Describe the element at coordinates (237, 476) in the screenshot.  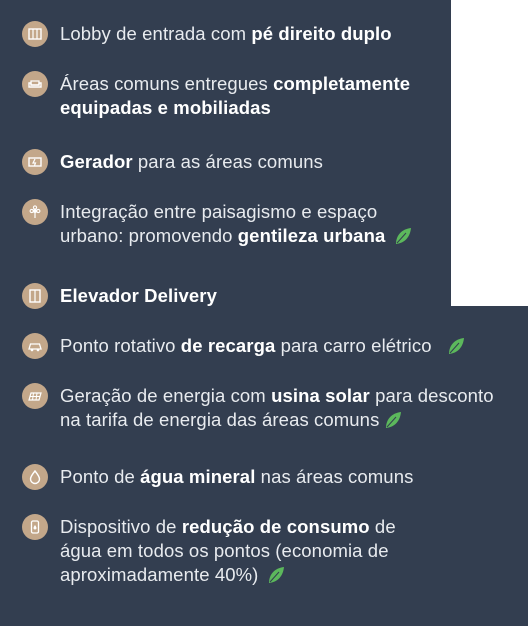
I see `feature-text: Ponto de água mineral nas áreas comuns` at that location.